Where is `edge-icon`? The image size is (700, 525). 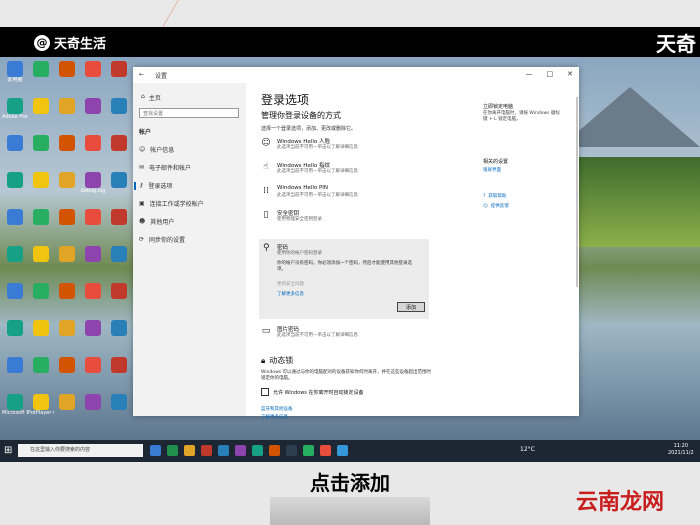
edge-icon is located at coordinates (172, 450).